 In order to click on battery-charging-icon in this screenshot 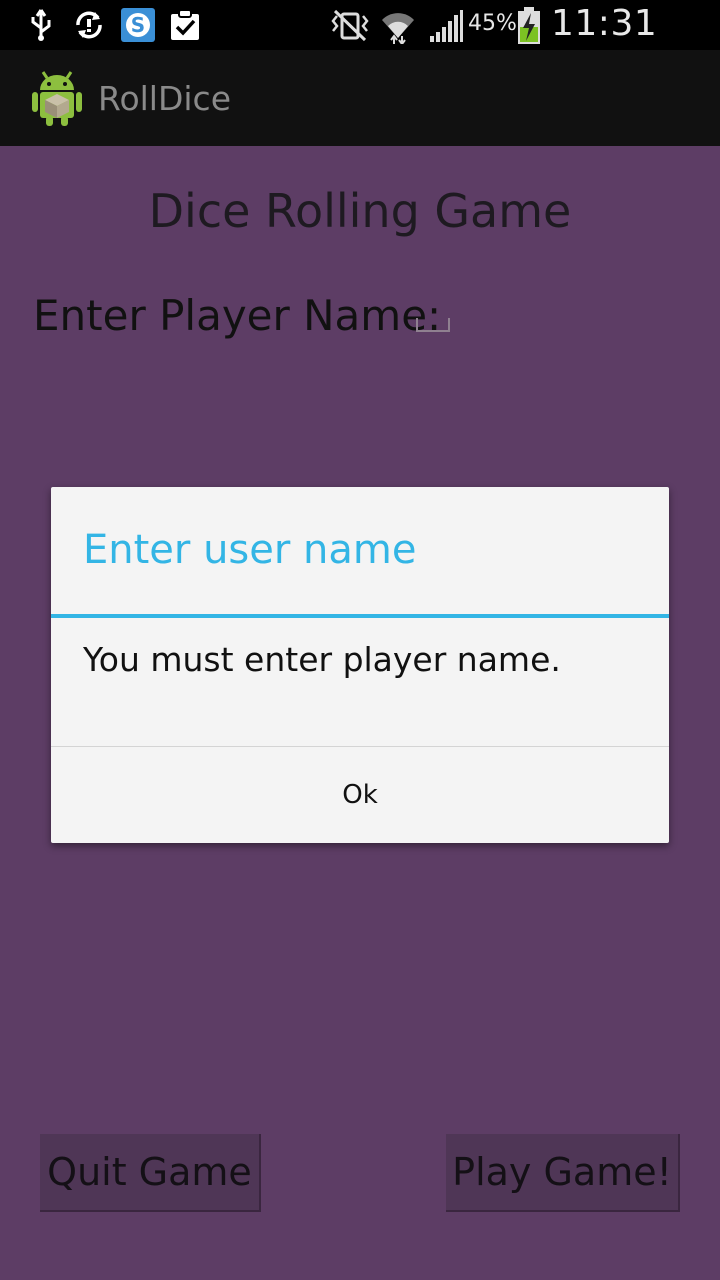, I will do `click(529, 25)`.